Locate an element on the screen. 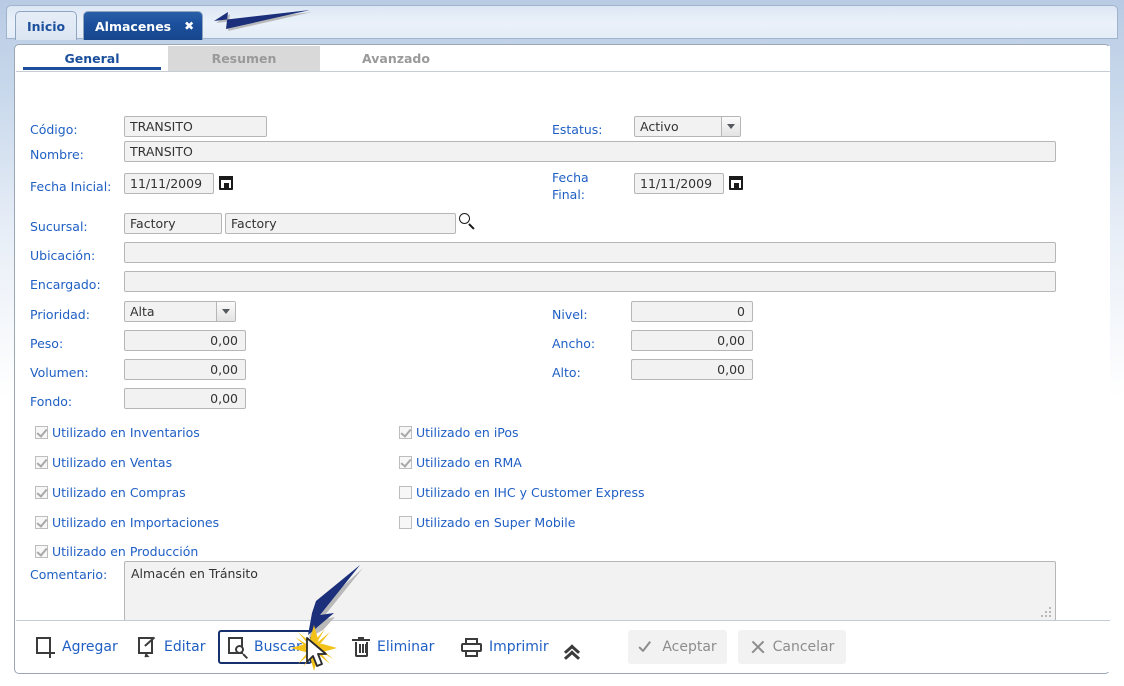 Image resolution: width=1124 pixels, height=686 pixels. estatus-value: Activo is located at coordinates (659, 126).